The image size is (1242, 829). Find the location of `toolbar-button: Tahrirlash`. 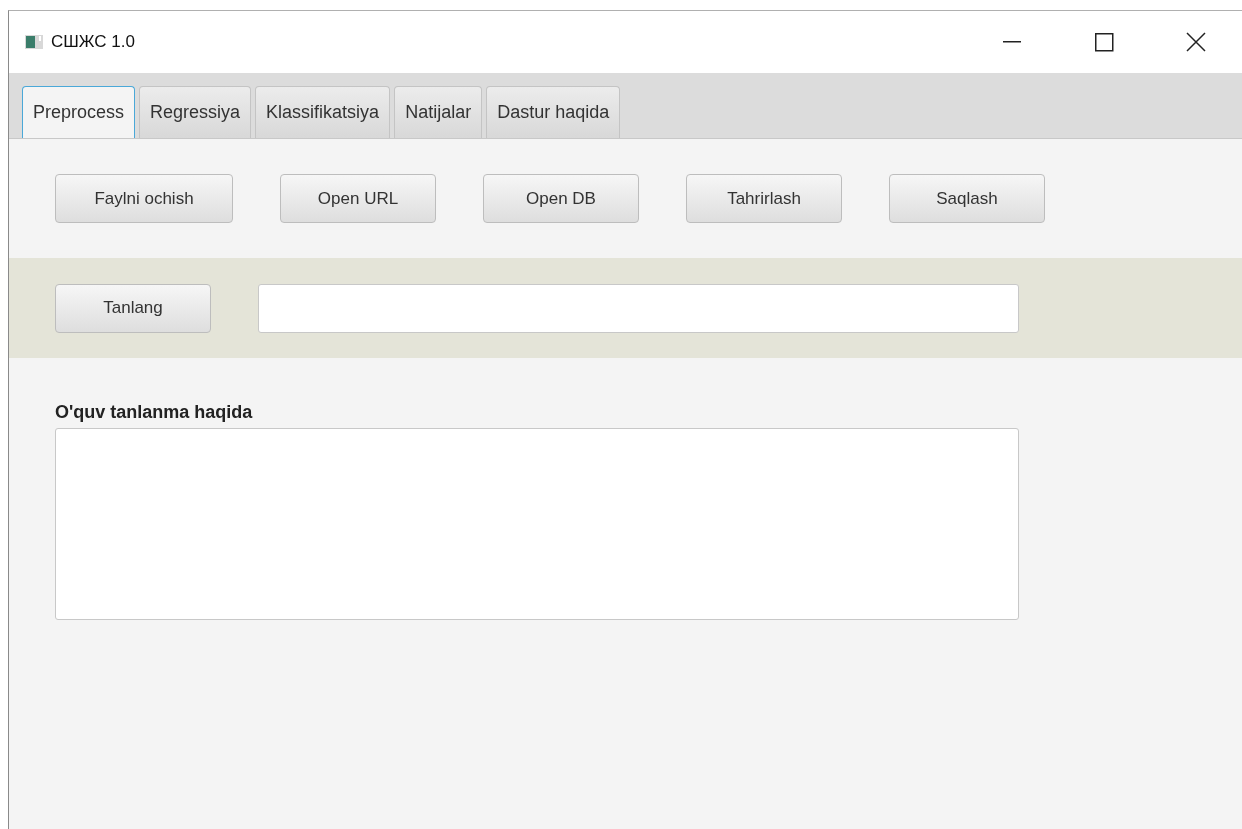

toolbar-button: Tahrirlash is located at coordinates (764, 198).